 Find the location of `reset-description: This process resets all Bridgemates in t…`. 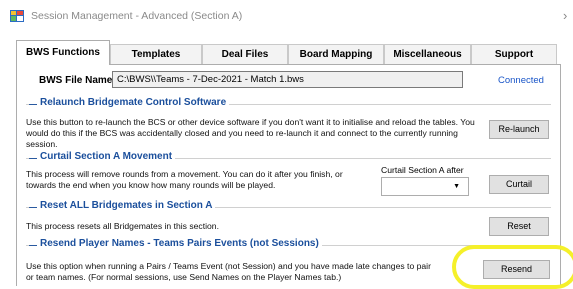

reset-description: This process resets all Bridgemates in t… is located at coordinates (122, 226).